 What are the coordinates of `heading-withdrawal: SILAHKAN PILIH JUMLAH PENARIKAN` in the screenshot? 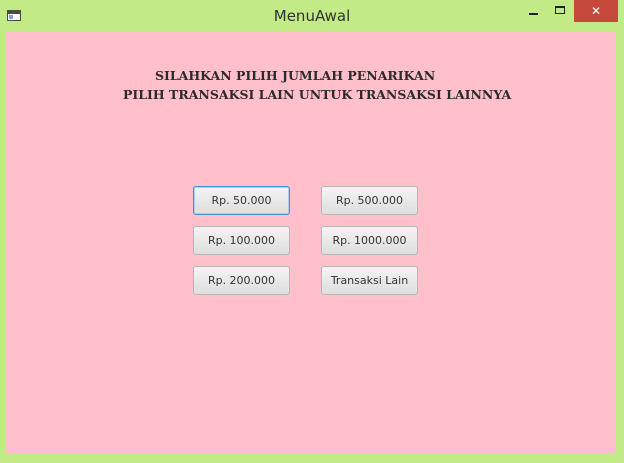 It's located at (295, 75).